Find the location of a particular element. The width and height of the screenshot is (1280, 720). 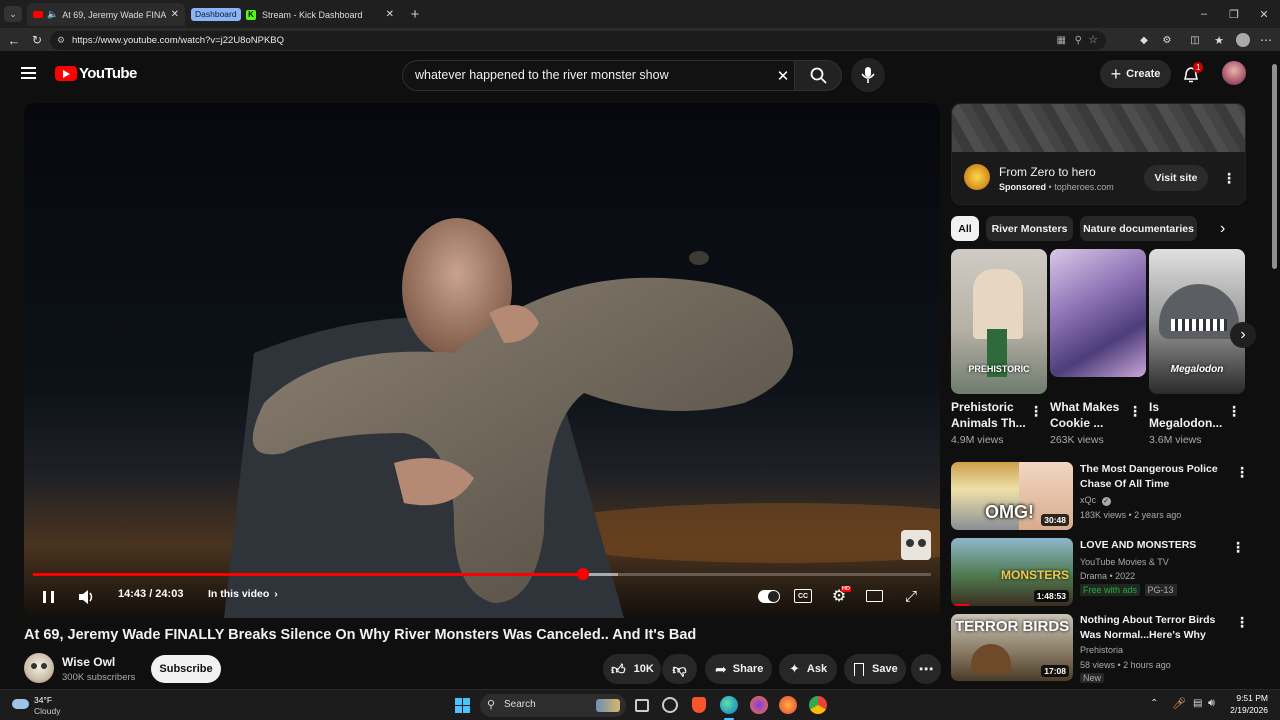

channel-name: Wise Owl is located at coordinates (88, 662).